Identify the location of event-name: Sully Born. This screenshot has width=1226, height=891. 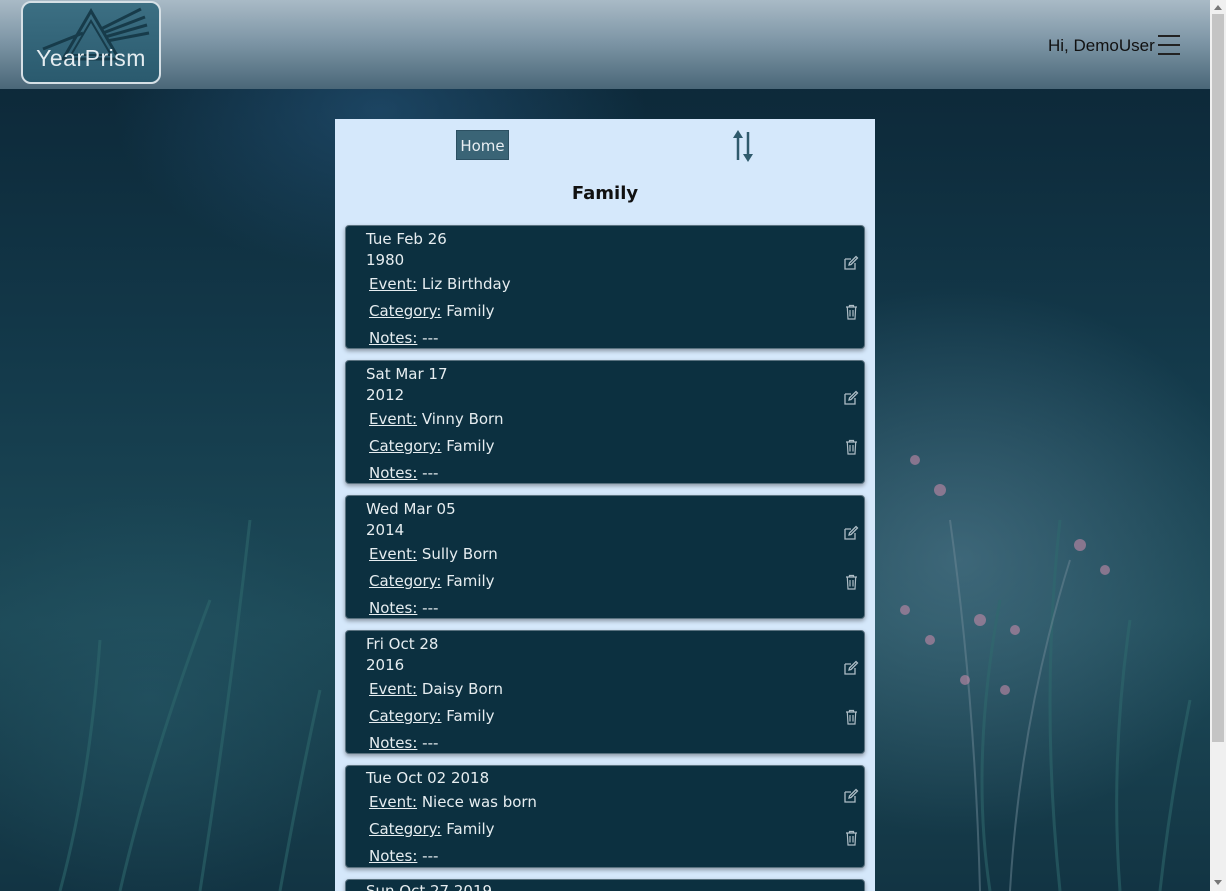
(459, 554).